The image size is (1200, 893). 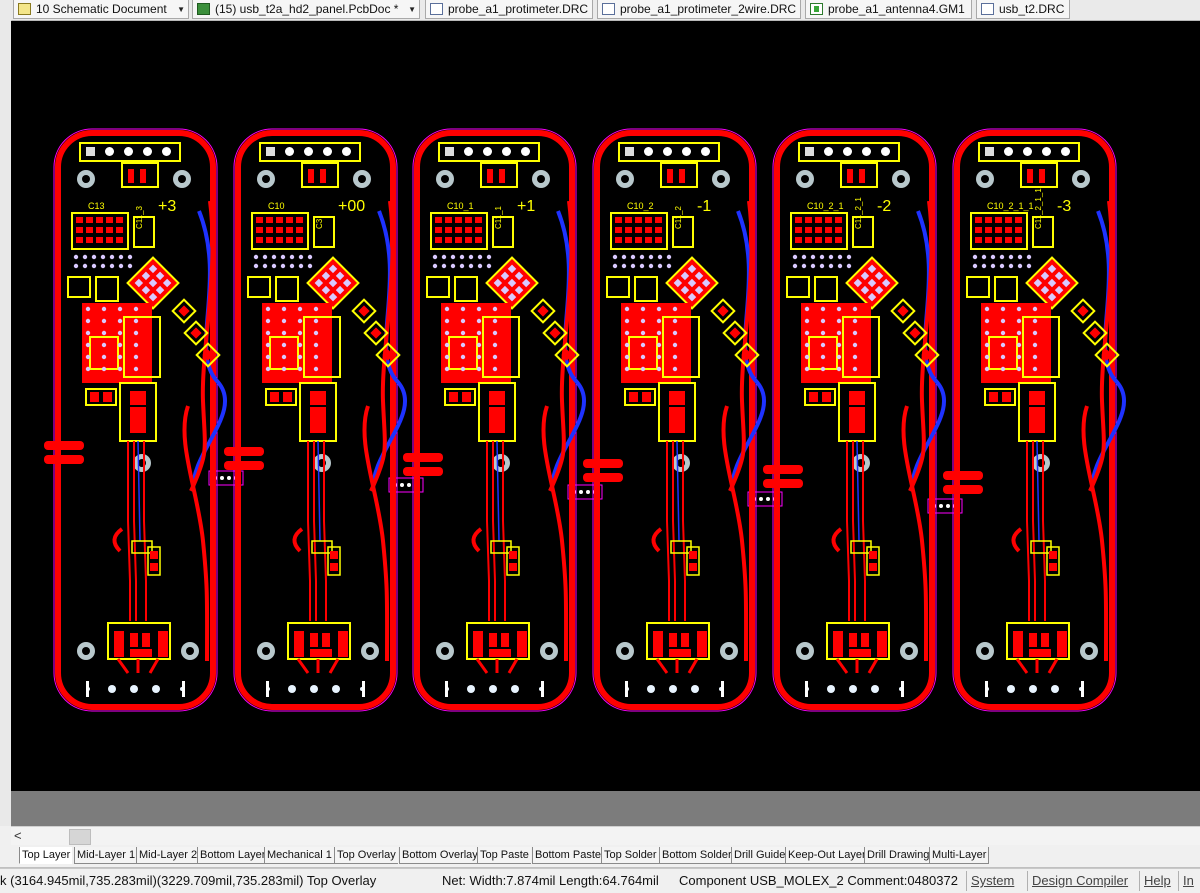 What do you see at coordinates (888, 9) in the screenshot?
I see `tab-gerber-antenna4: probe_a1_antenna4.GM1` at bounding box center [888, 9].